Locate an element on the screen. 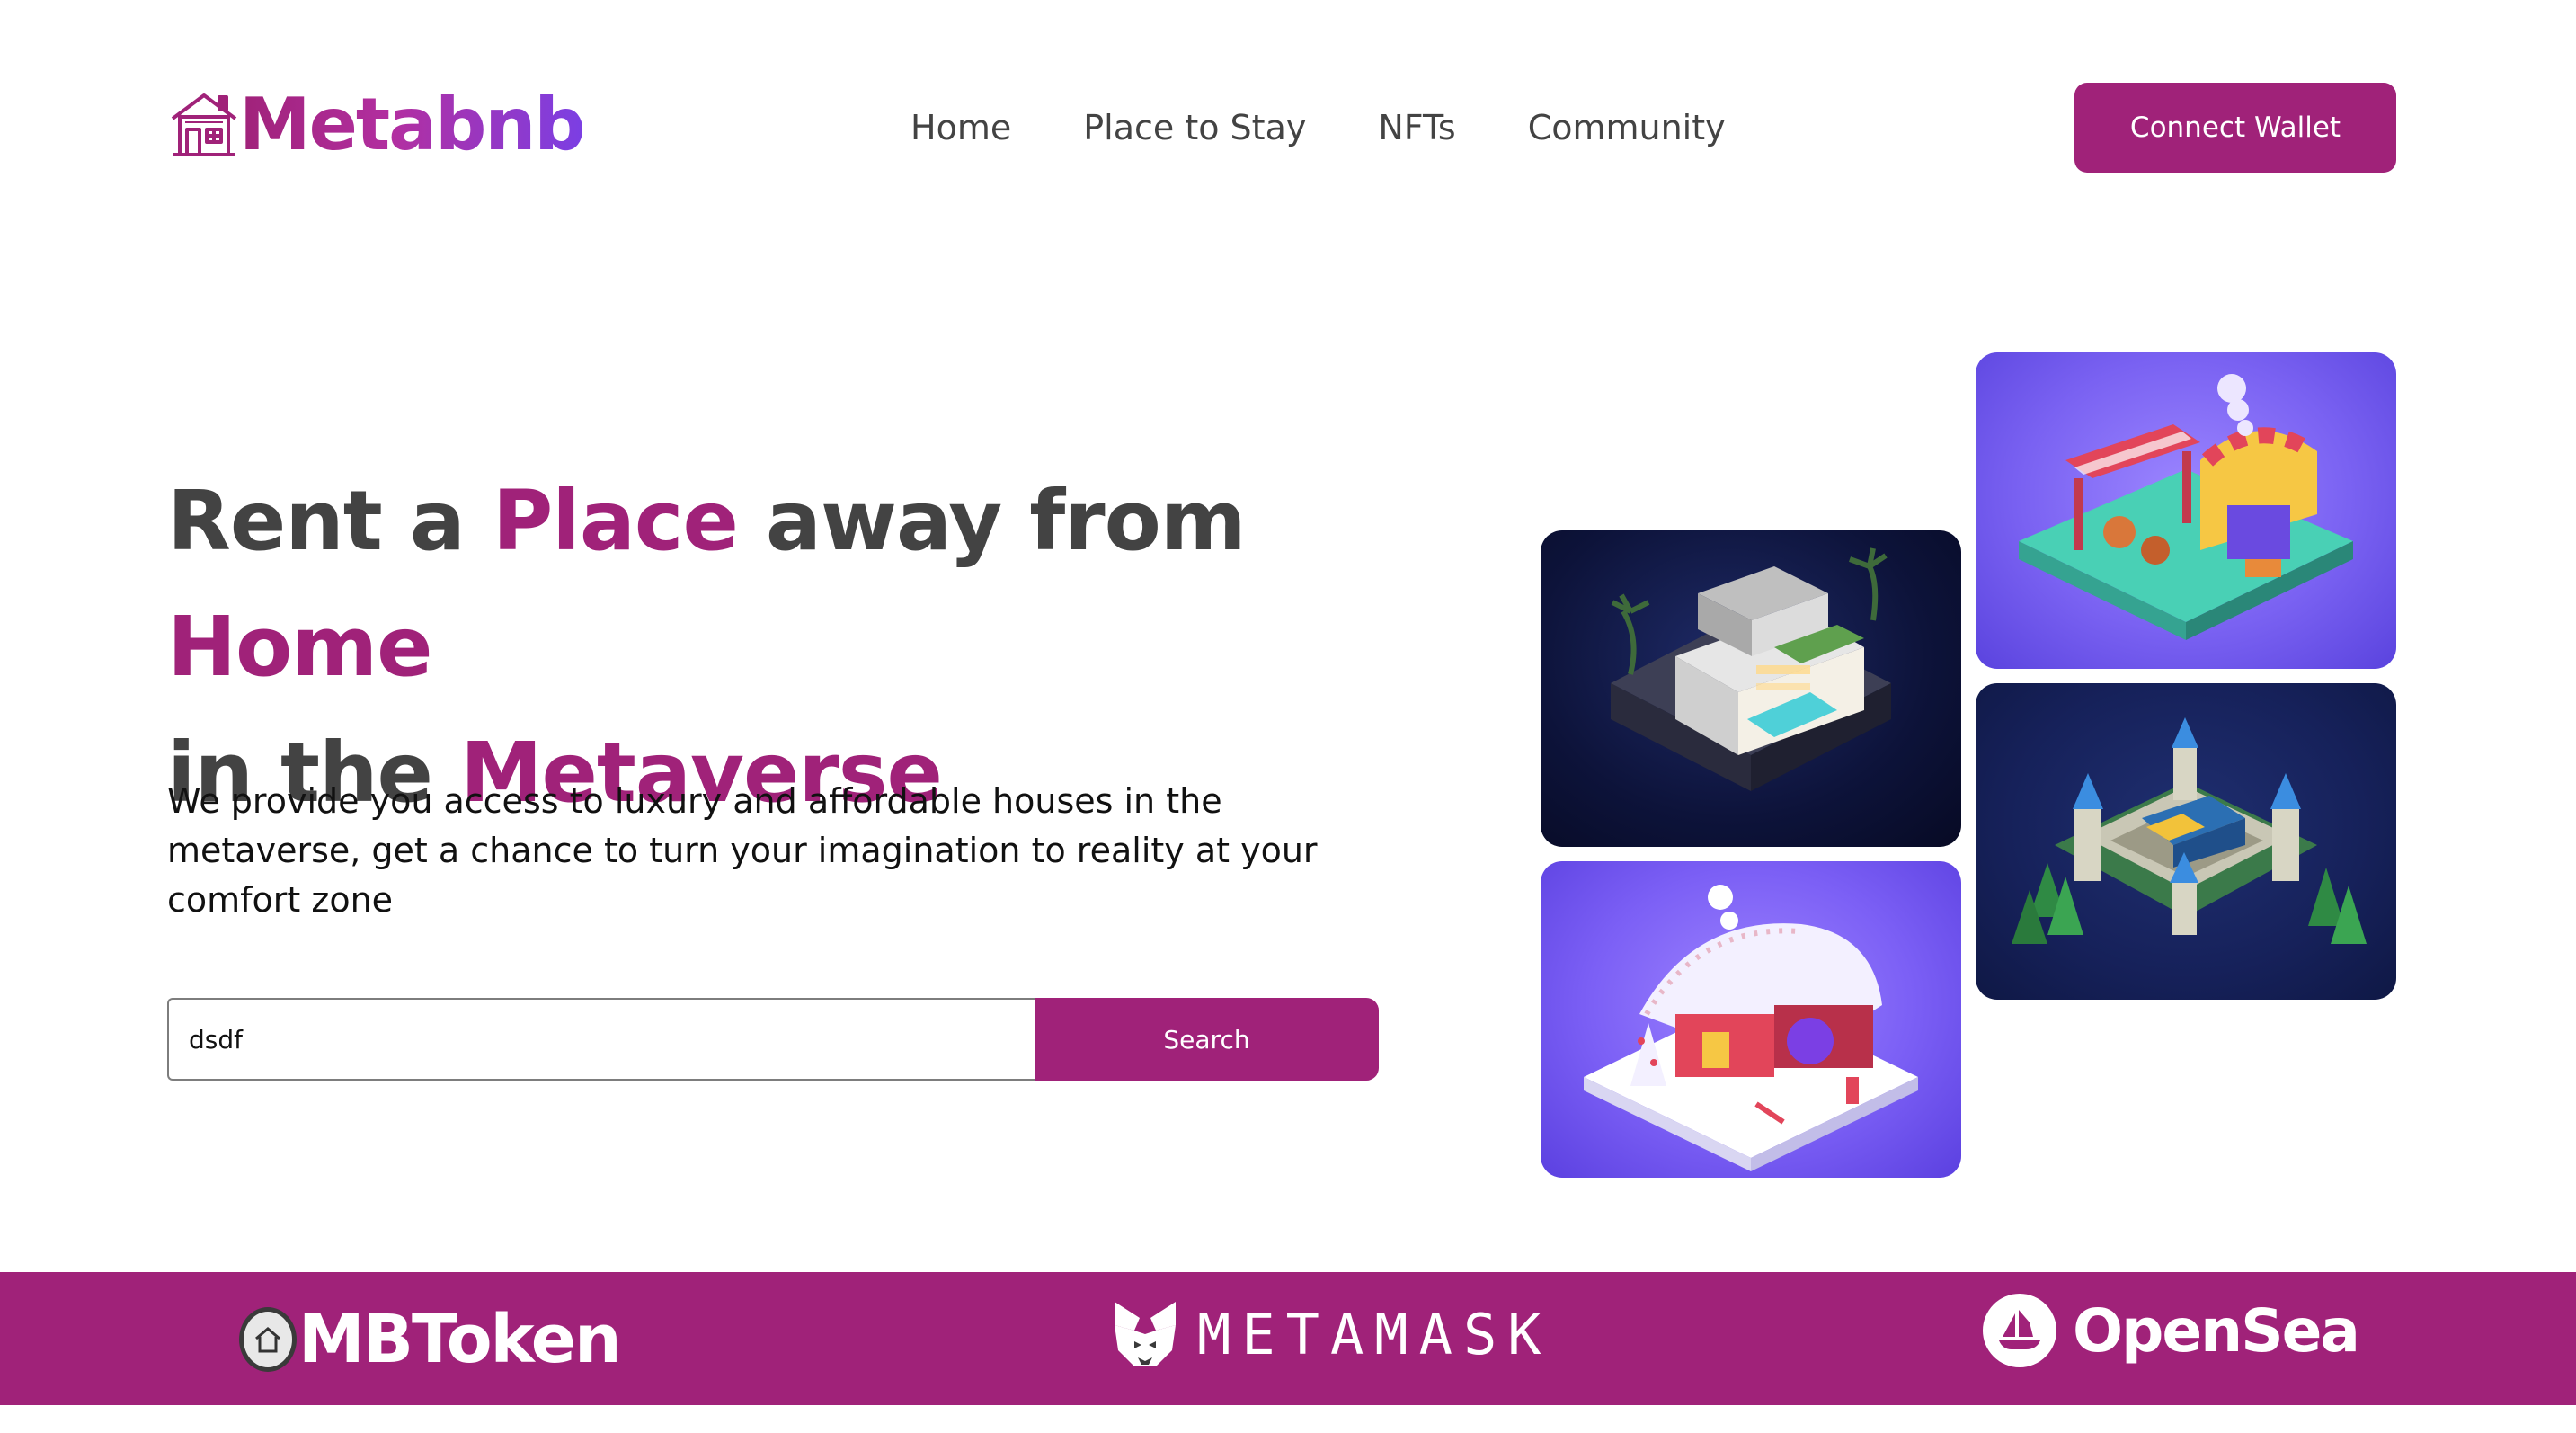 The width and height of the screenshot is (2576, 1433). partner-opensea: OpenSea is located at coordinates (2171, 1331).